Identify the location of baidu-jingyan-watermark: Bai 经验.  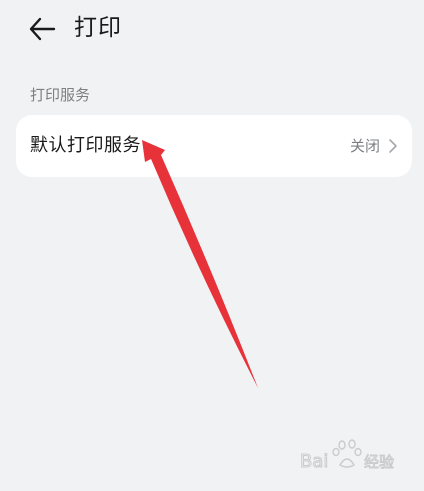
(350, 455).